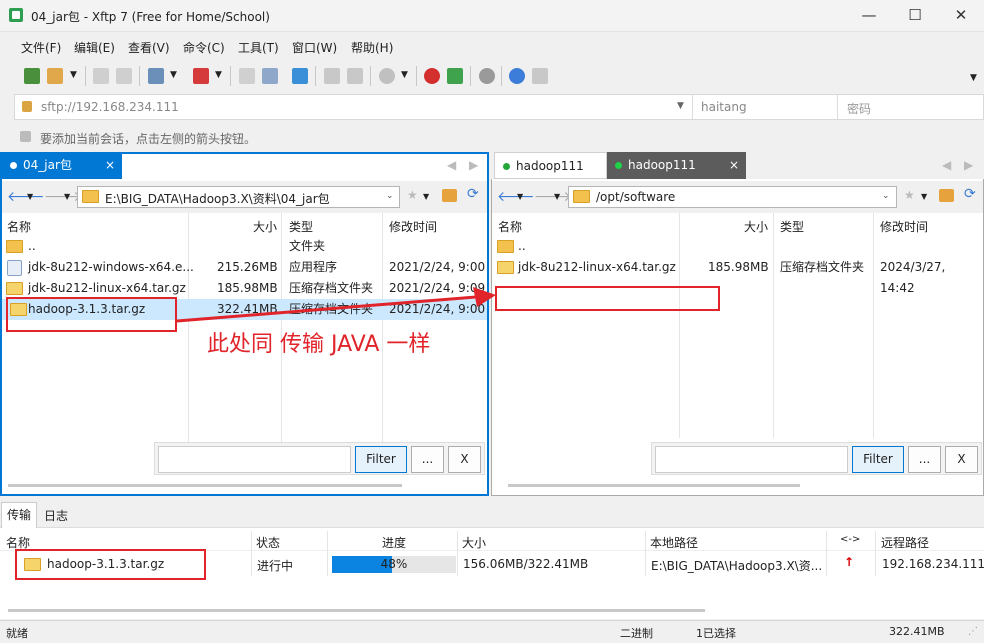 The image size is (984, 643). Describe the element at coordinates (314, 47) in the screenshot. I see `menu-window: 窗口(W)` at that location.